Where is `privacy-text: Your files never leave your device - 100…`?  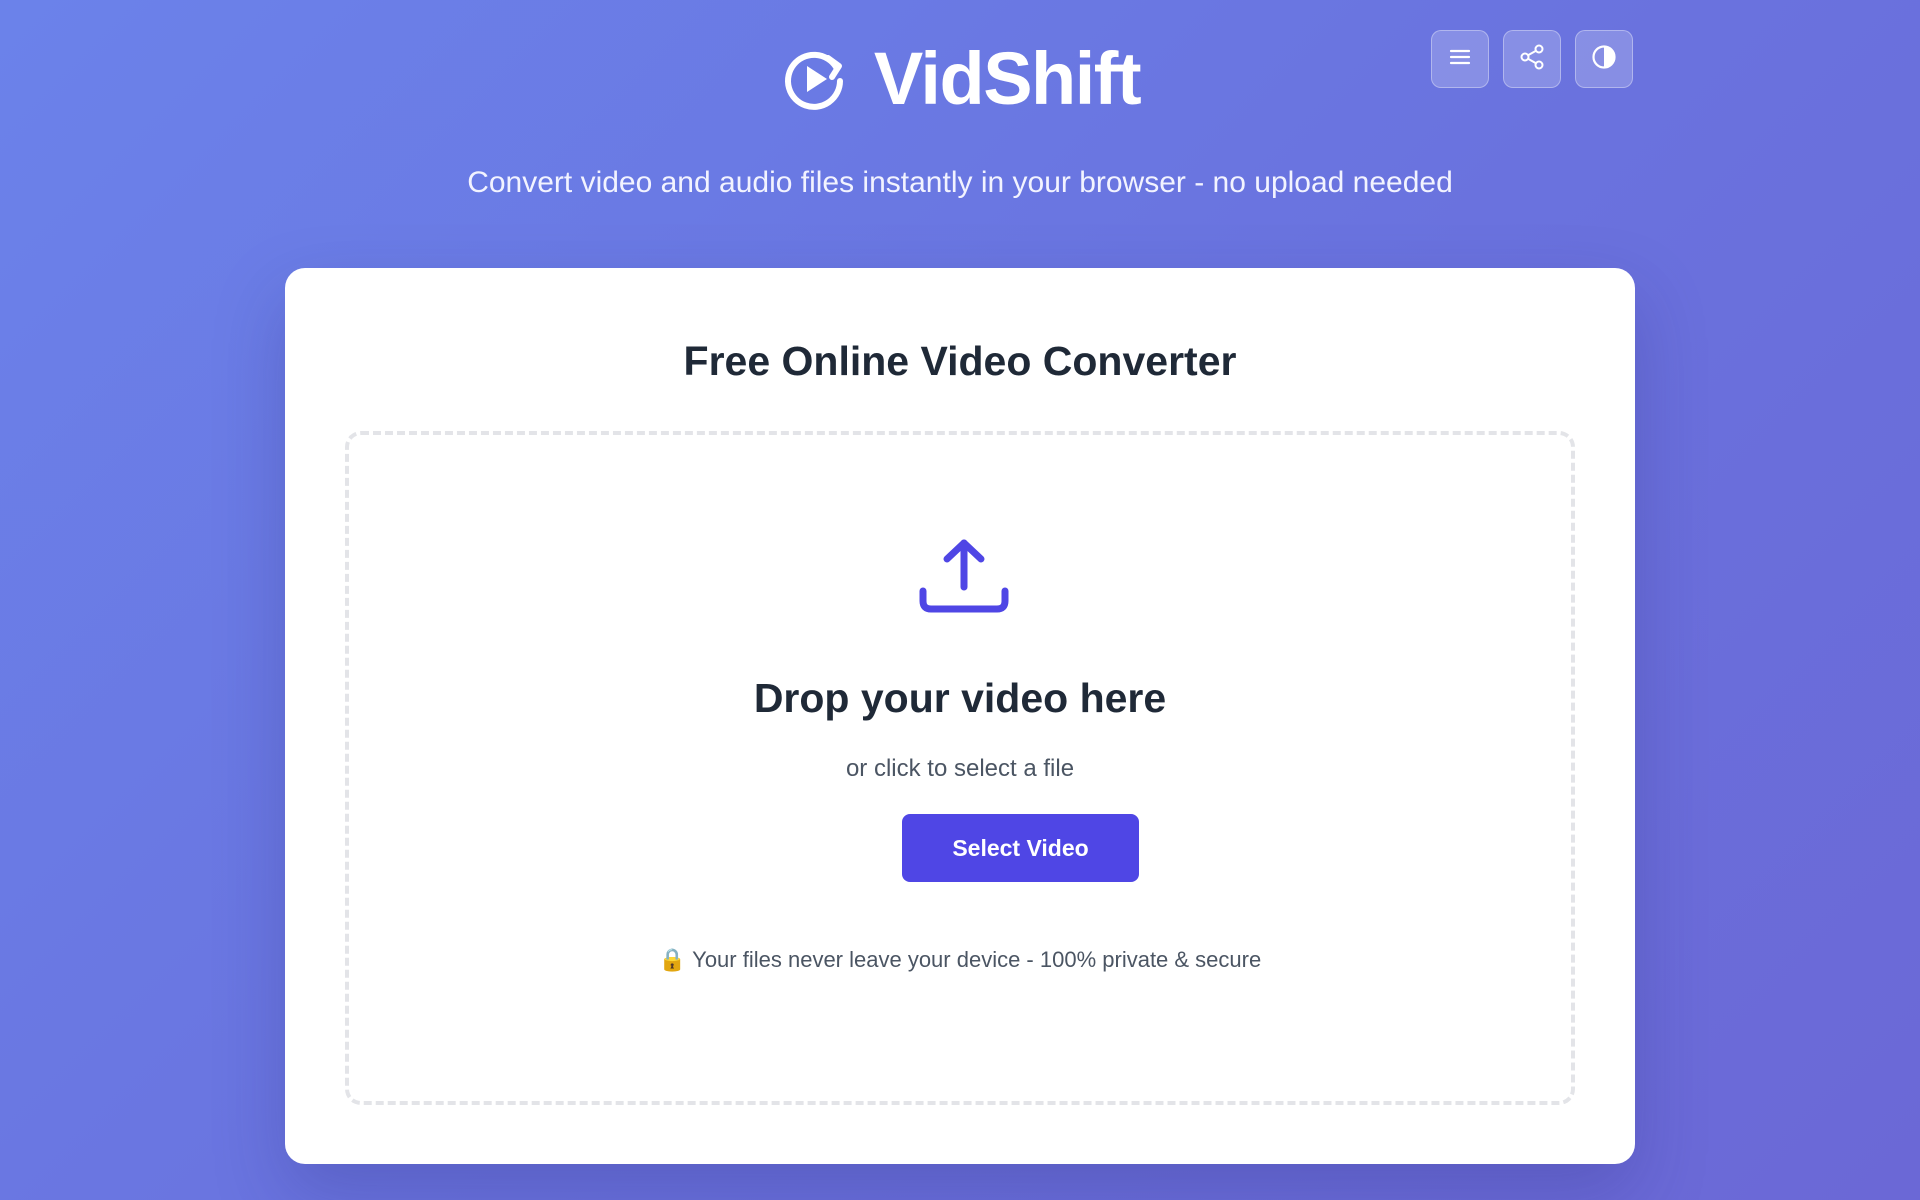 privacy-text: Your files never leave your device - 100… is located at coordinates (977, 959).